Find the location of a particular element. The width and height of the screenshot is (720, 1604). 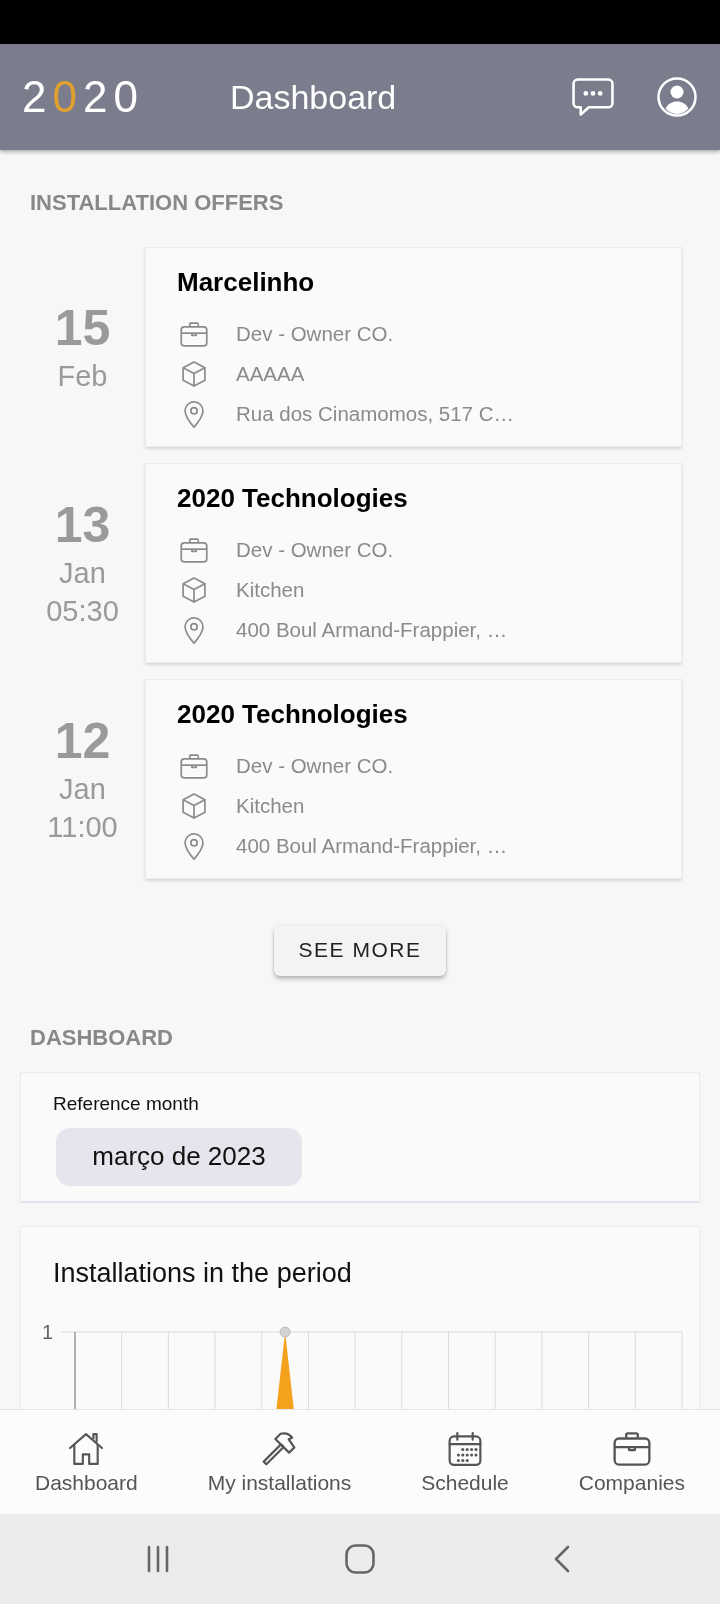

offer-time: 11:00 is located at coordinates (82, 827).